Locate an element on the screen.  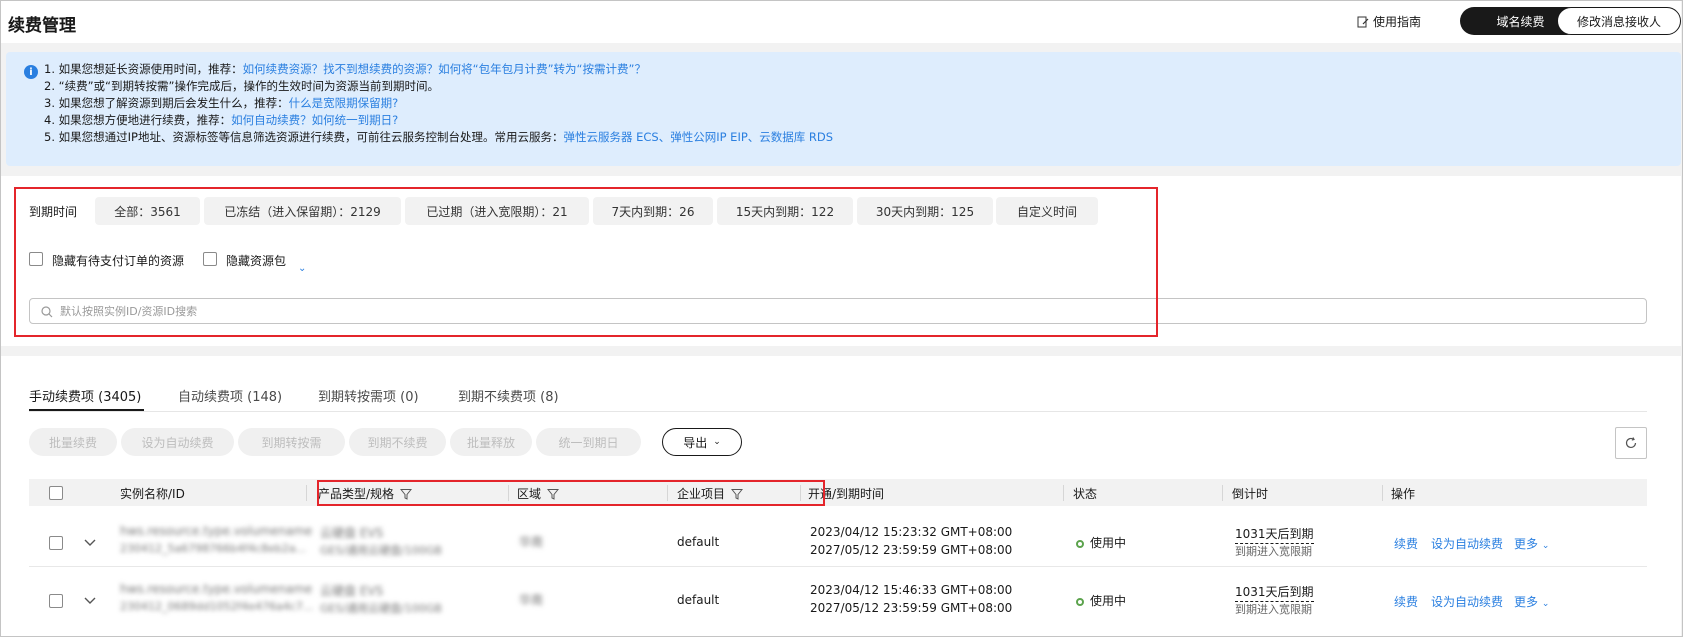
col-header-actions: 操作 is located at coordinates (1403, 494).